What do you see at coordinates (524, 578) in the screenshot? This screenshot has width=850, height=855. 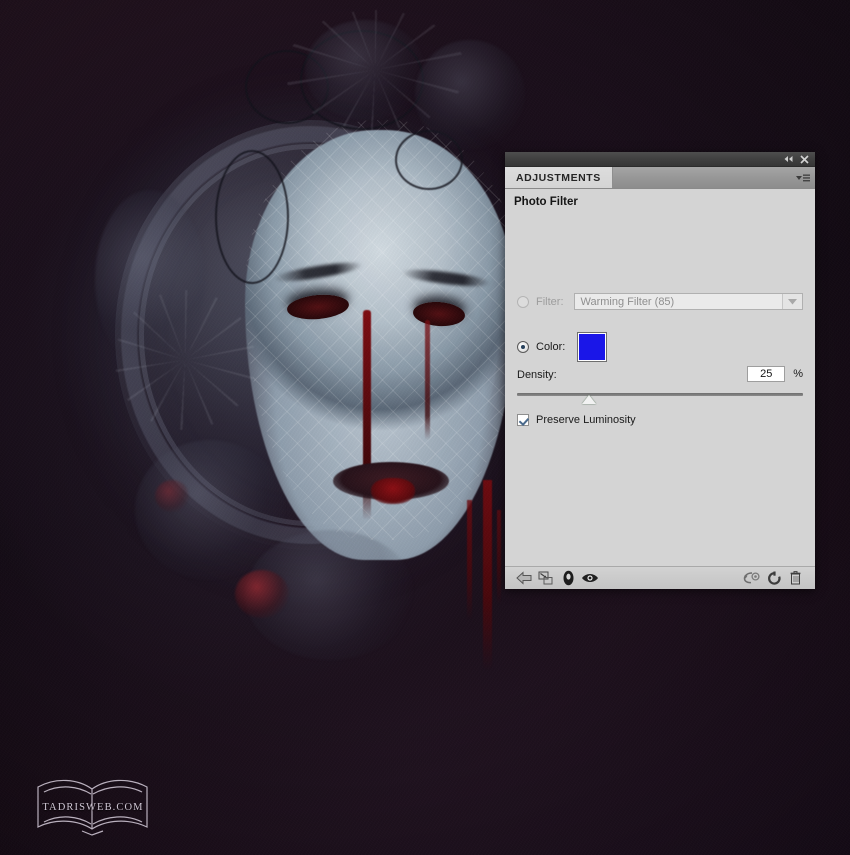 I see `return-to-adjustment-list-icon` at bounding box center [524, 578].